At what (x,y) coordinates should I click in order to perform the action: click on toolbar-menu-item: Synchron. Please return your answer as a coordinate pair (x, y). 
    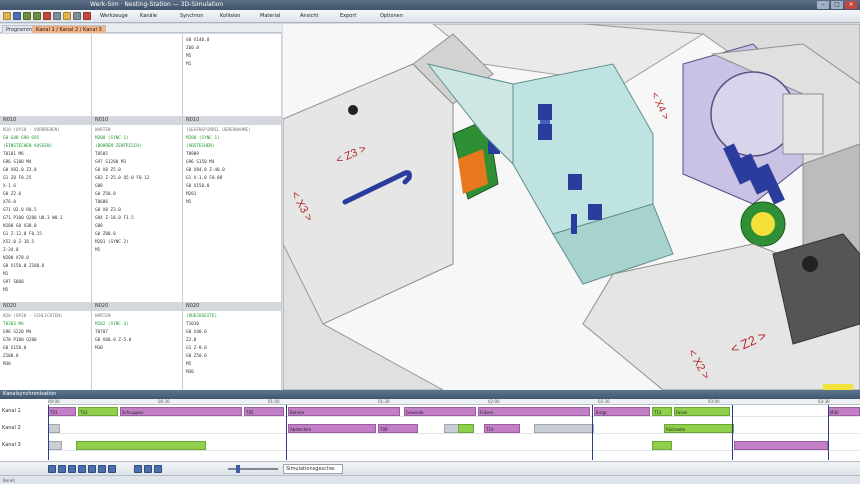
    Looking at the image, I should click on (191, 16).